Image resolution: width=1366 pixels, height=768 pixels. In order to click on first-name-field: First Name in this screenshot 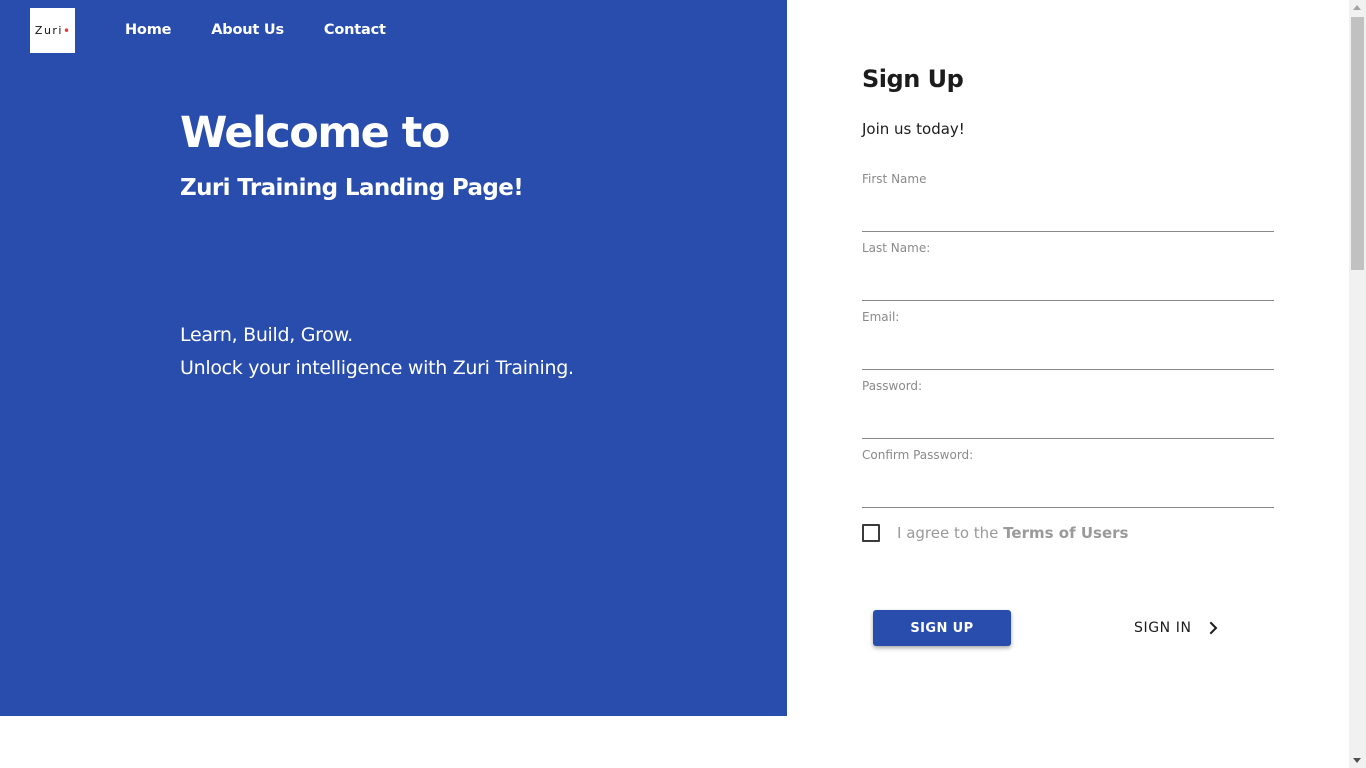, I will do `click(1068, 201)`.